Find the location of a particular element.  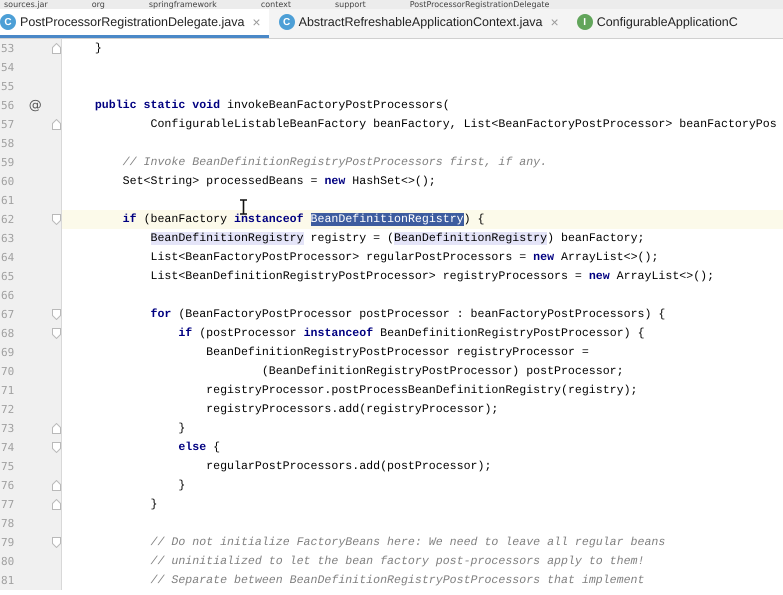

line-number: 77 is located at coordinates (8, 504).